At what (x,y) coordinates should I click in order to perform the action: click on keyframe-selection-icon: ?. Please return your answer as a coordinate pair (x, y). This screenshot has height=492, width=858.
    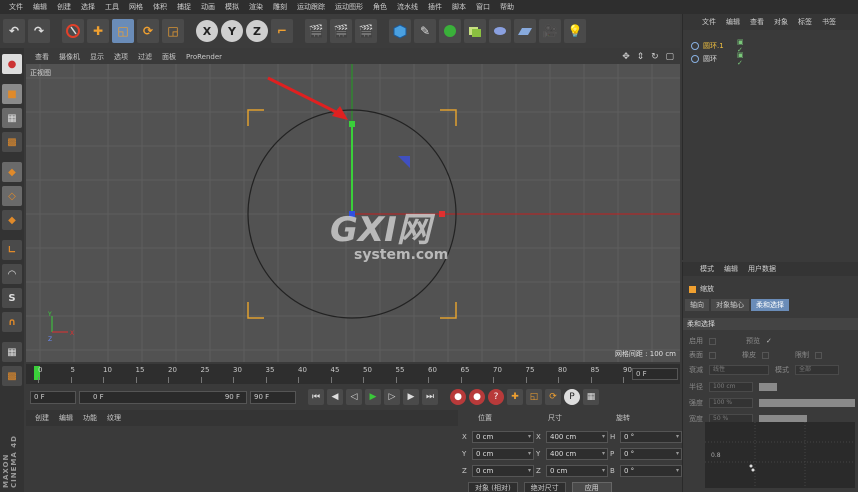
    Looking at the image, I should click on (496, 397).